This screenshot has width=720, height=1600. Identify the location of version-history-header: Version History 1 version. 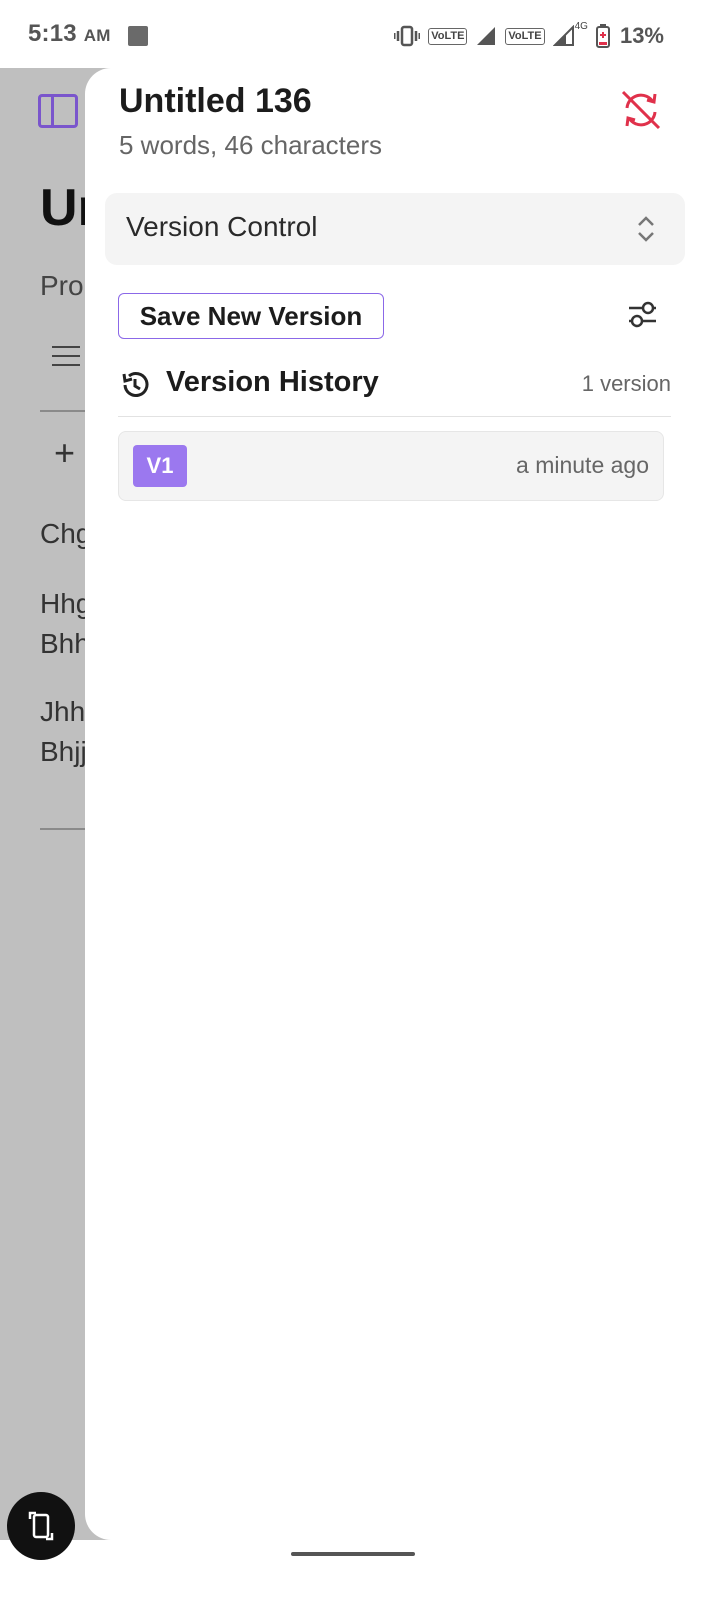
(394, 390).